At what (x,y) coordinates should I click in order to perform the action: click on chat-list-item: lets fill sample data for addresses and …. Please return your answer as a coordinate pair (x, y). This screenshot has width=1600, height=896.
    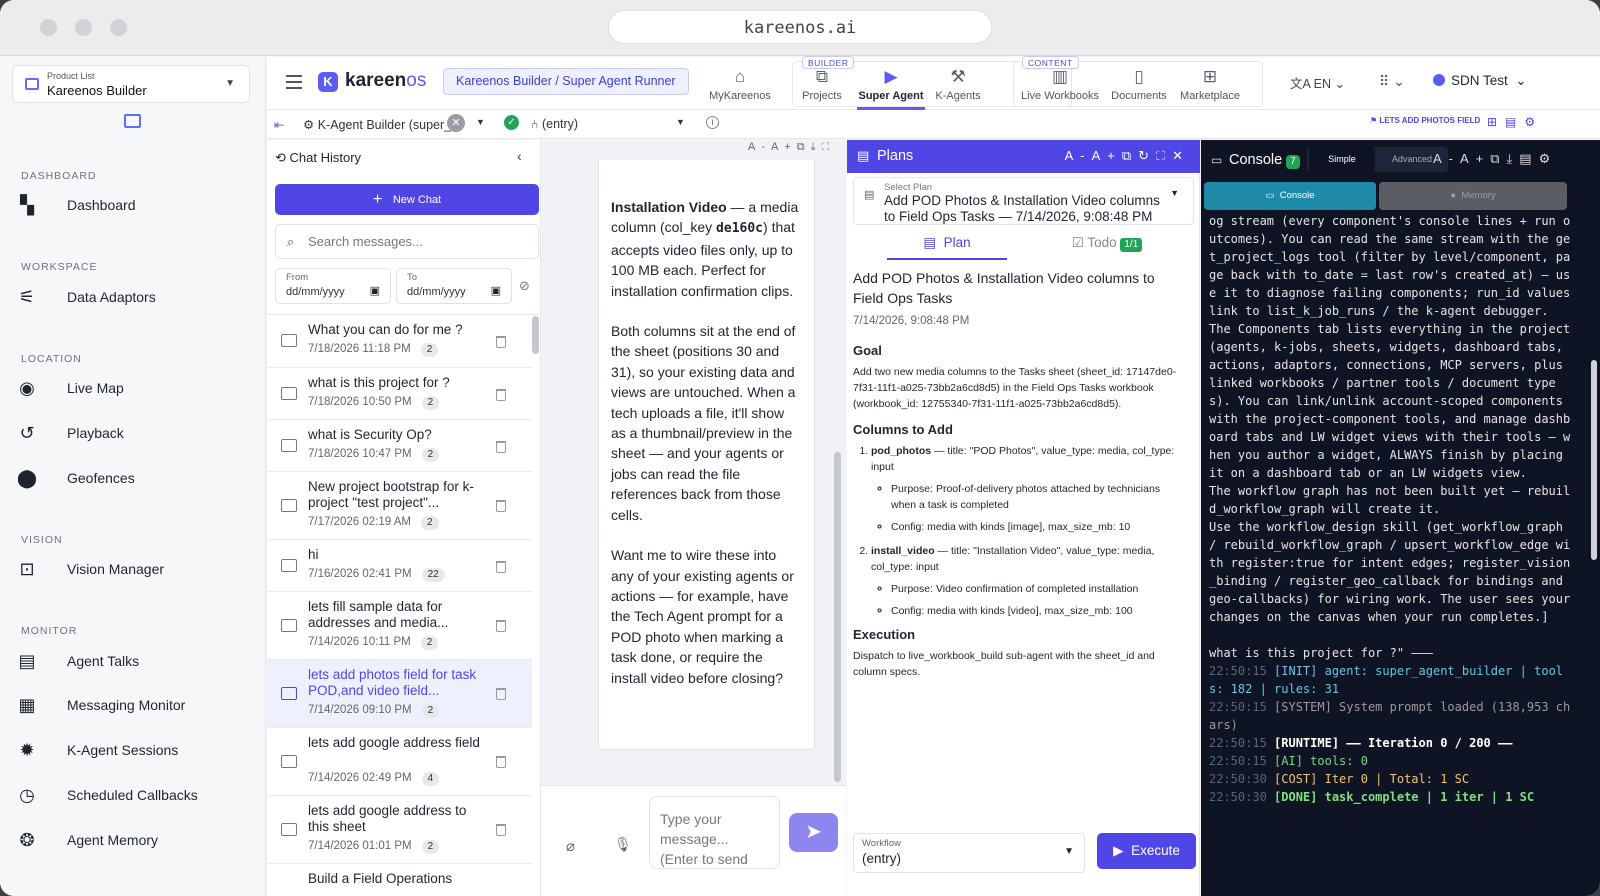
    Looking at the image, I should click on (399, 626).